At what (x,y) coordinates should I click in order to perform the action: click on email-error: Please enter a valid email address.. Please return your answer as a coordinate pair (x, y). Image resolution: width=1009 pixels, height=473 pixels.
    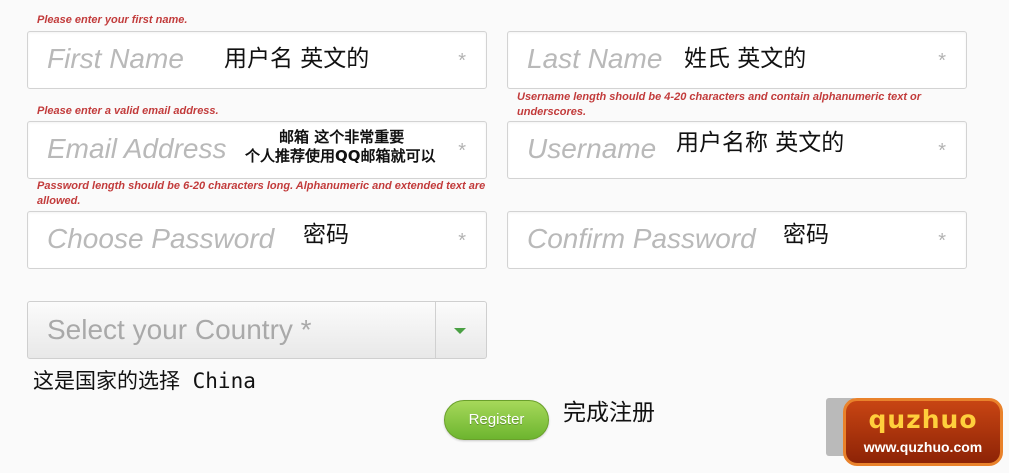
    Looking at the image, I should click on (128, 111).